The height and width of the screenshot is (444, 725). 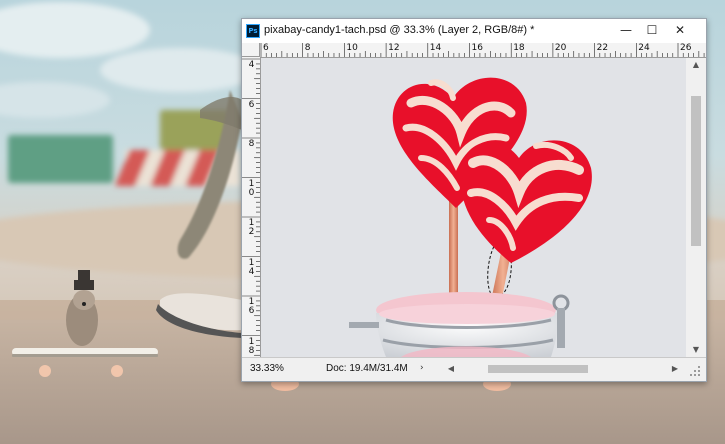 What do you see at coordinates (435, 48) in the screenshot?
I see `horizontal-ruler-label: 14` at bounding box center [435, 48].